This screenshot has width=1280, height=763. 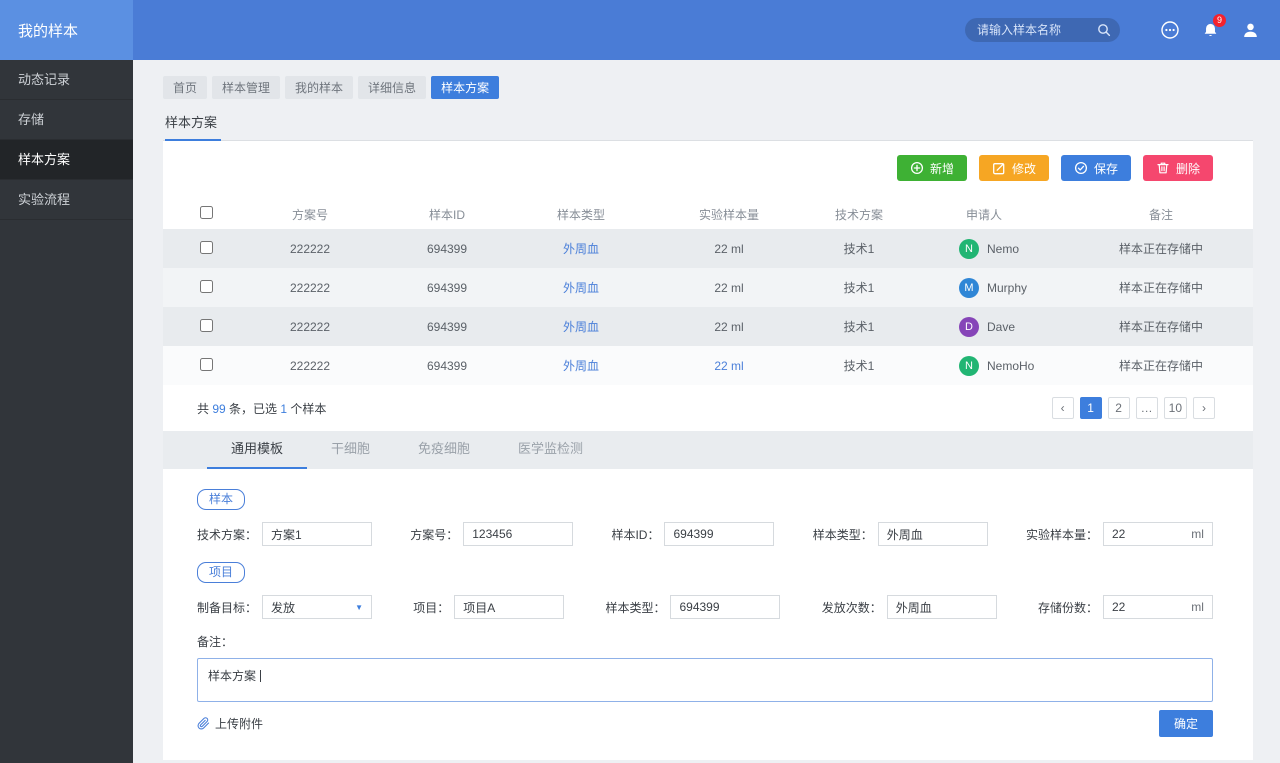 What do you see at coordinates (193, 126) in the screenshot?
I see `page-title: 样本方案` at bounding box center [193, 126].